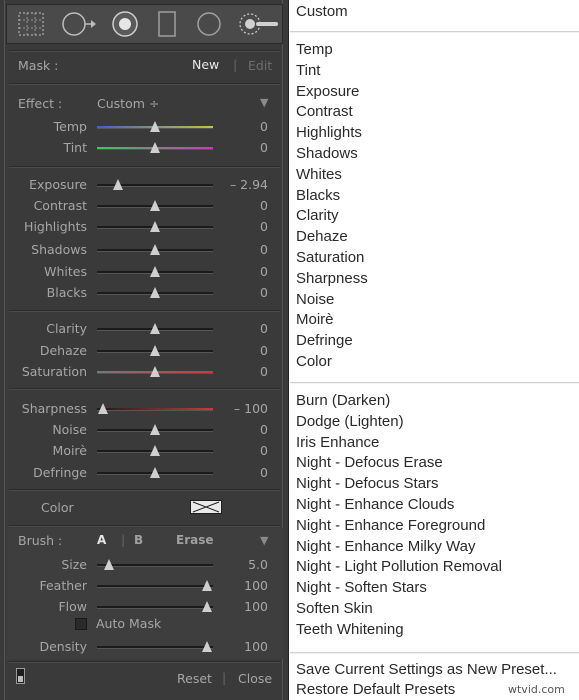 The image size is (579, 700). I want to click on brush-collapse-icon: ▼, so click(264, 540).